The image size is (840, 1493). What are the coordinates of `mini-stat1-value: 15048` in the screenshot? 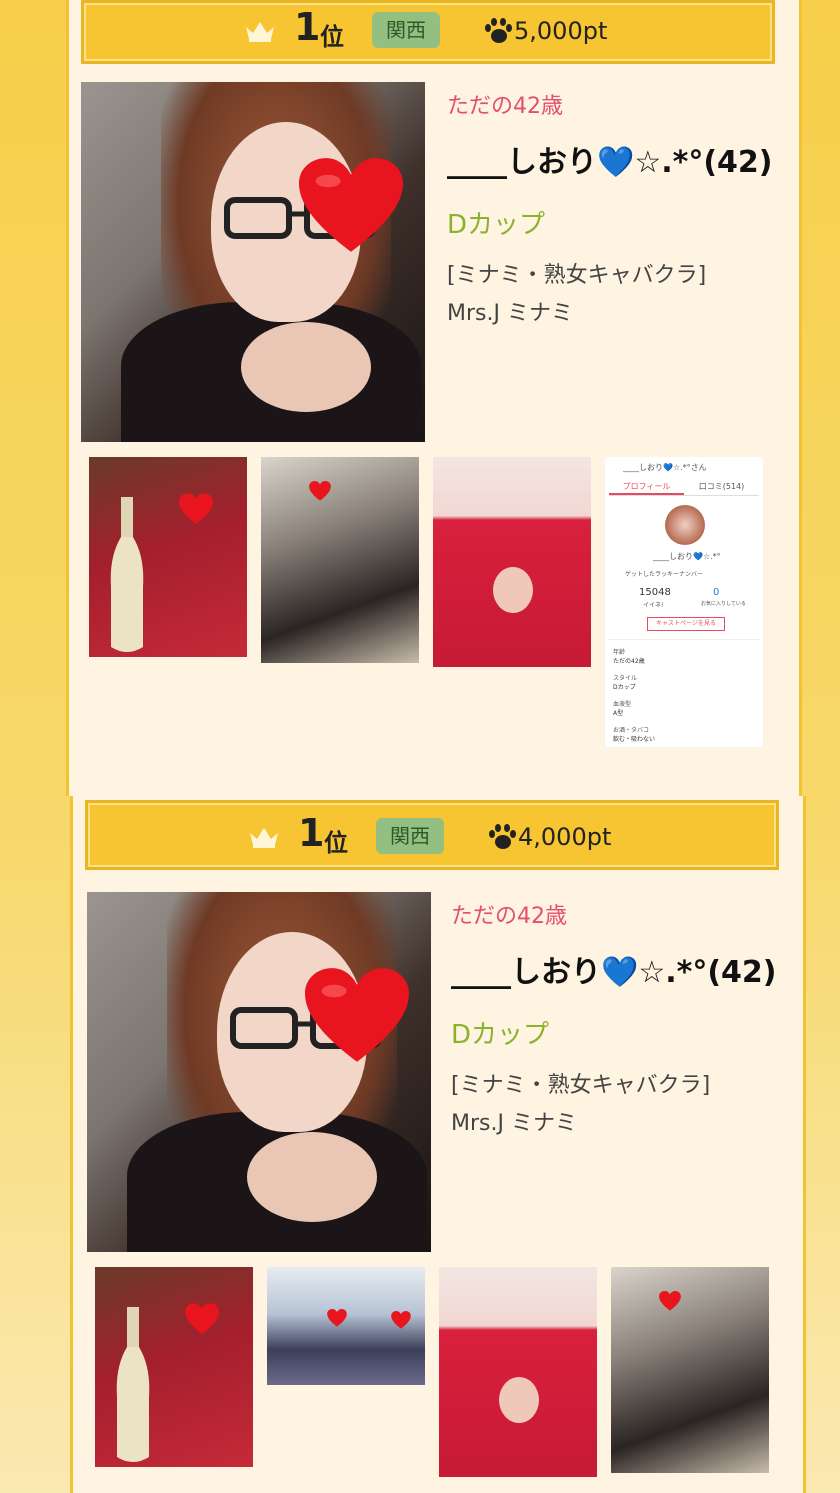 It's located at (655, 592).